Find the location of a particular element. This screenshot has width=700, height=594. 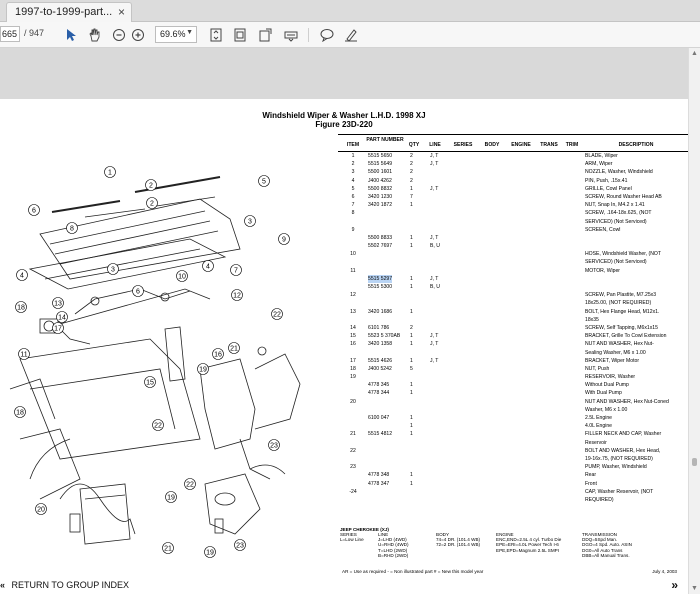

qty-cell: 7 is located at coordinates (411, 196).